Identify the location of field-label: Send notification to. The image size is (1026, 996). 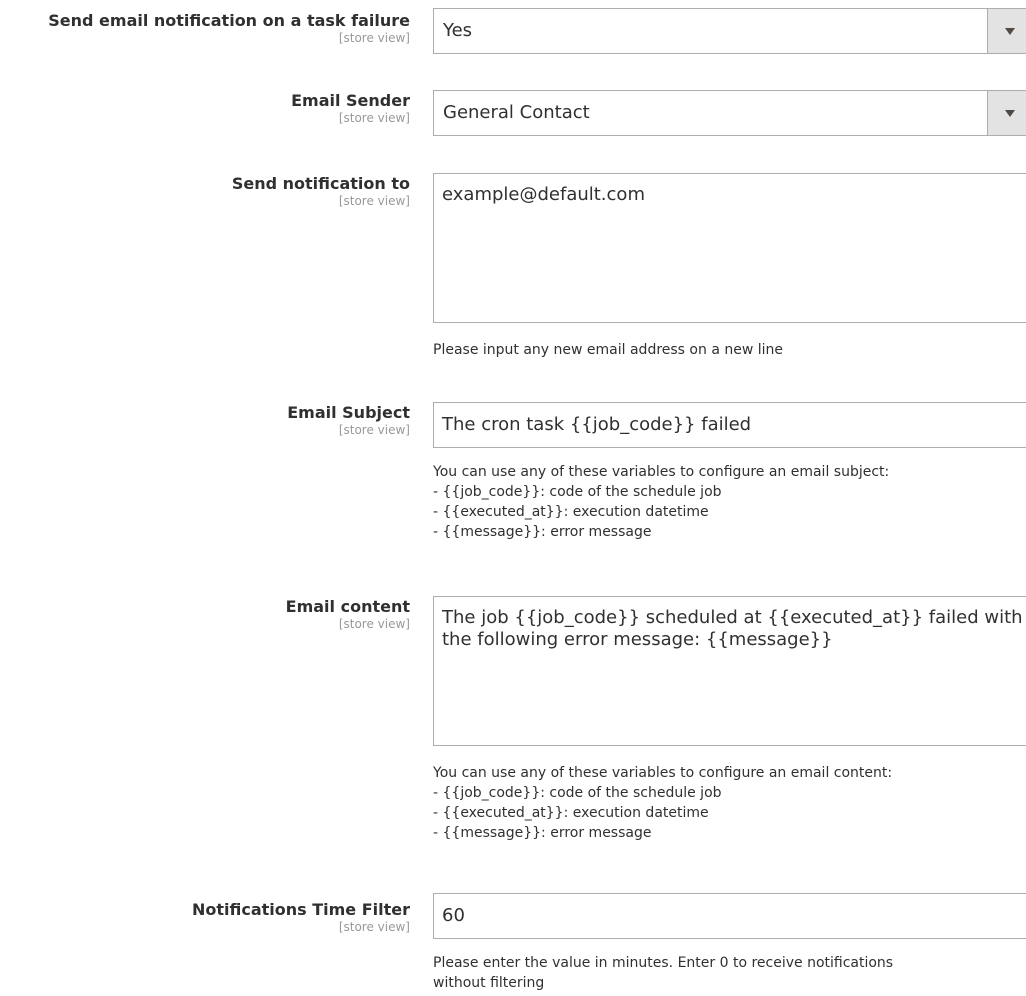
(320, 183).